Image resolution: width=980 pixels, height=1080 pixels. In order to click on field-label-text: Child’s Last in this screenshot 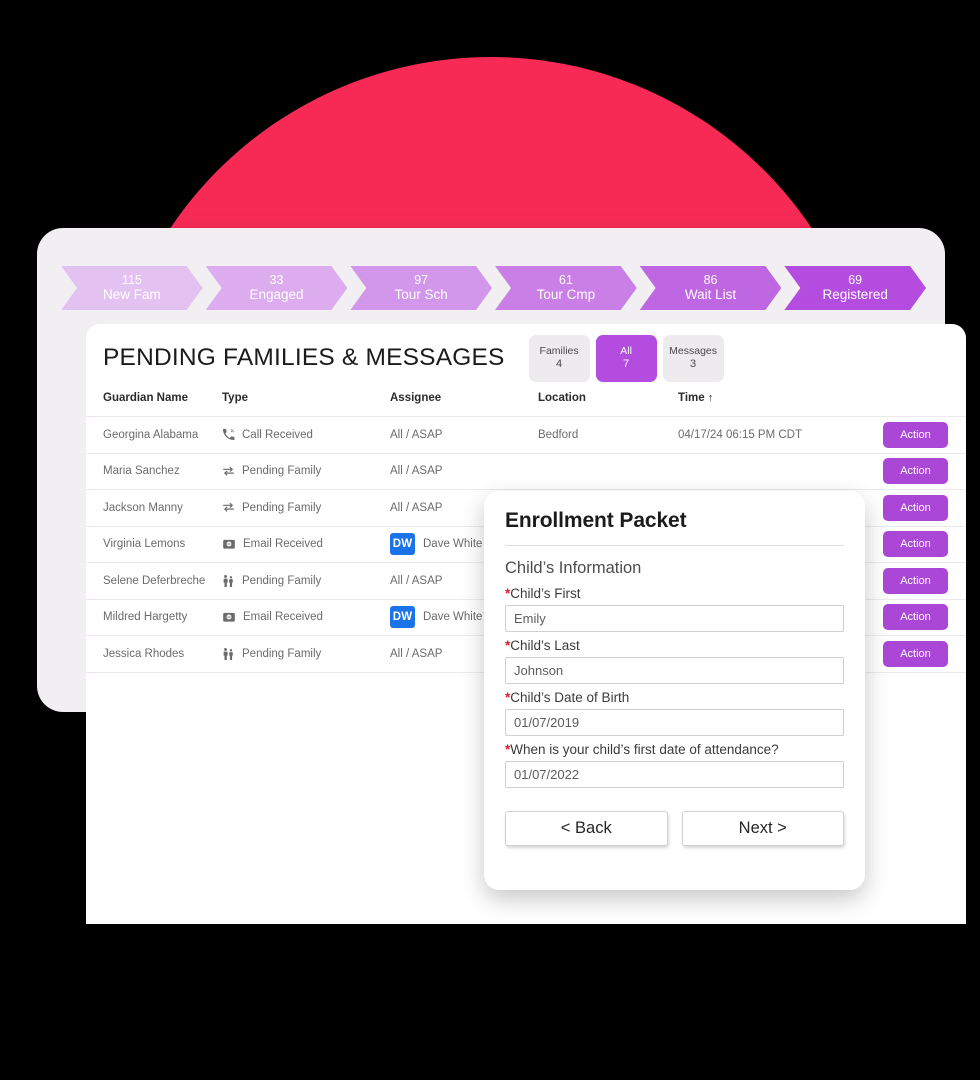, I will do `click(545, 645)`.